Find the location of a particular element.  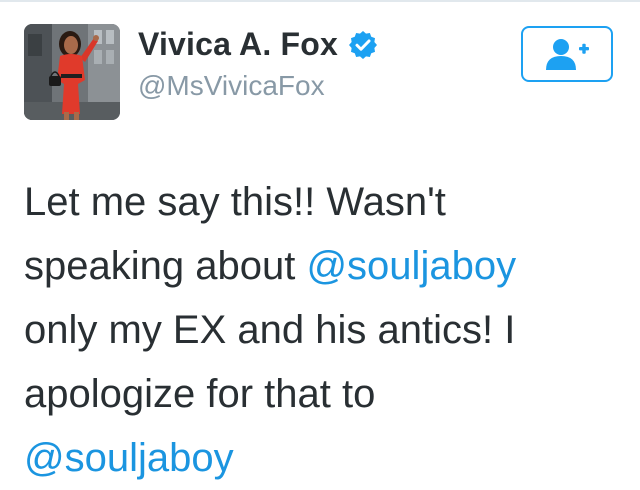

author-name-row: Vivica A. Fox is located at coordinates (258, 44).